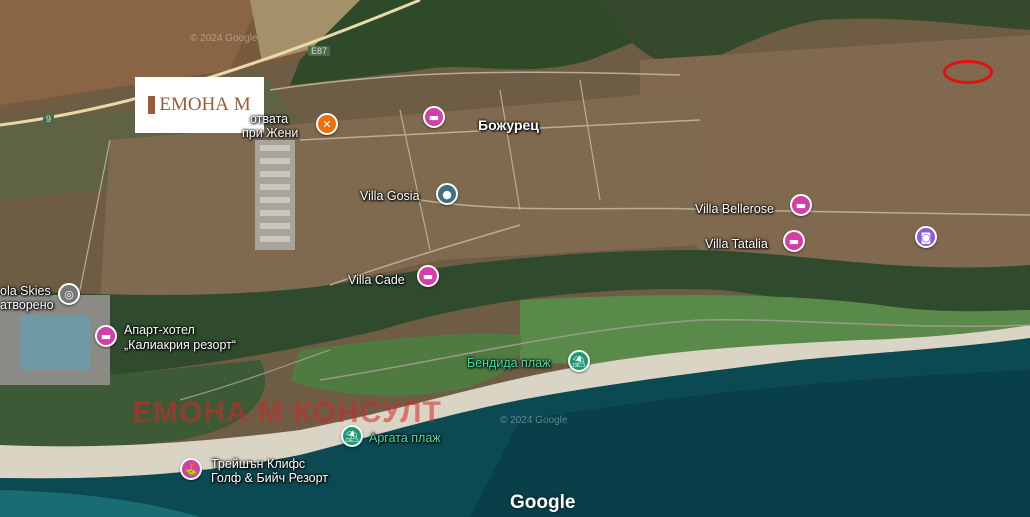 The height and width of the screenshot is (517, 1030). What do you see at coordinates (269, 119) in the screenshot?
I see `place-restaurant-line1: отвата` at bounding box center [269, 119].